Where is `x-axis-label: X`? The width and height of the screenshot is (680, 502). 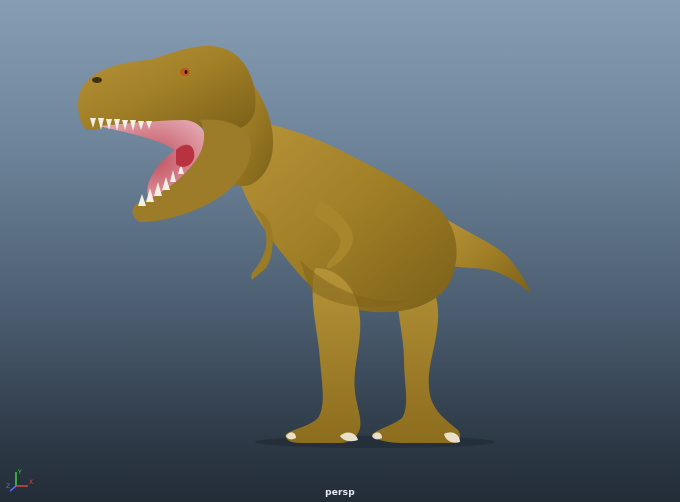
x-axis-label: X is located at coordinates (31, 482).